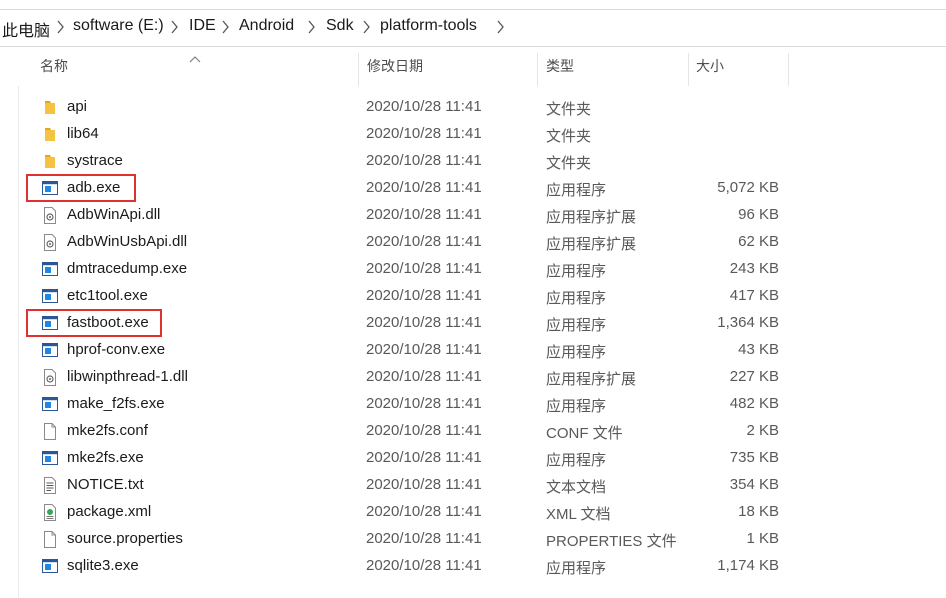 The height and width of the screenshot is (598, 946). I want to click on file-size: 5,072 KB, so click(748, 187).